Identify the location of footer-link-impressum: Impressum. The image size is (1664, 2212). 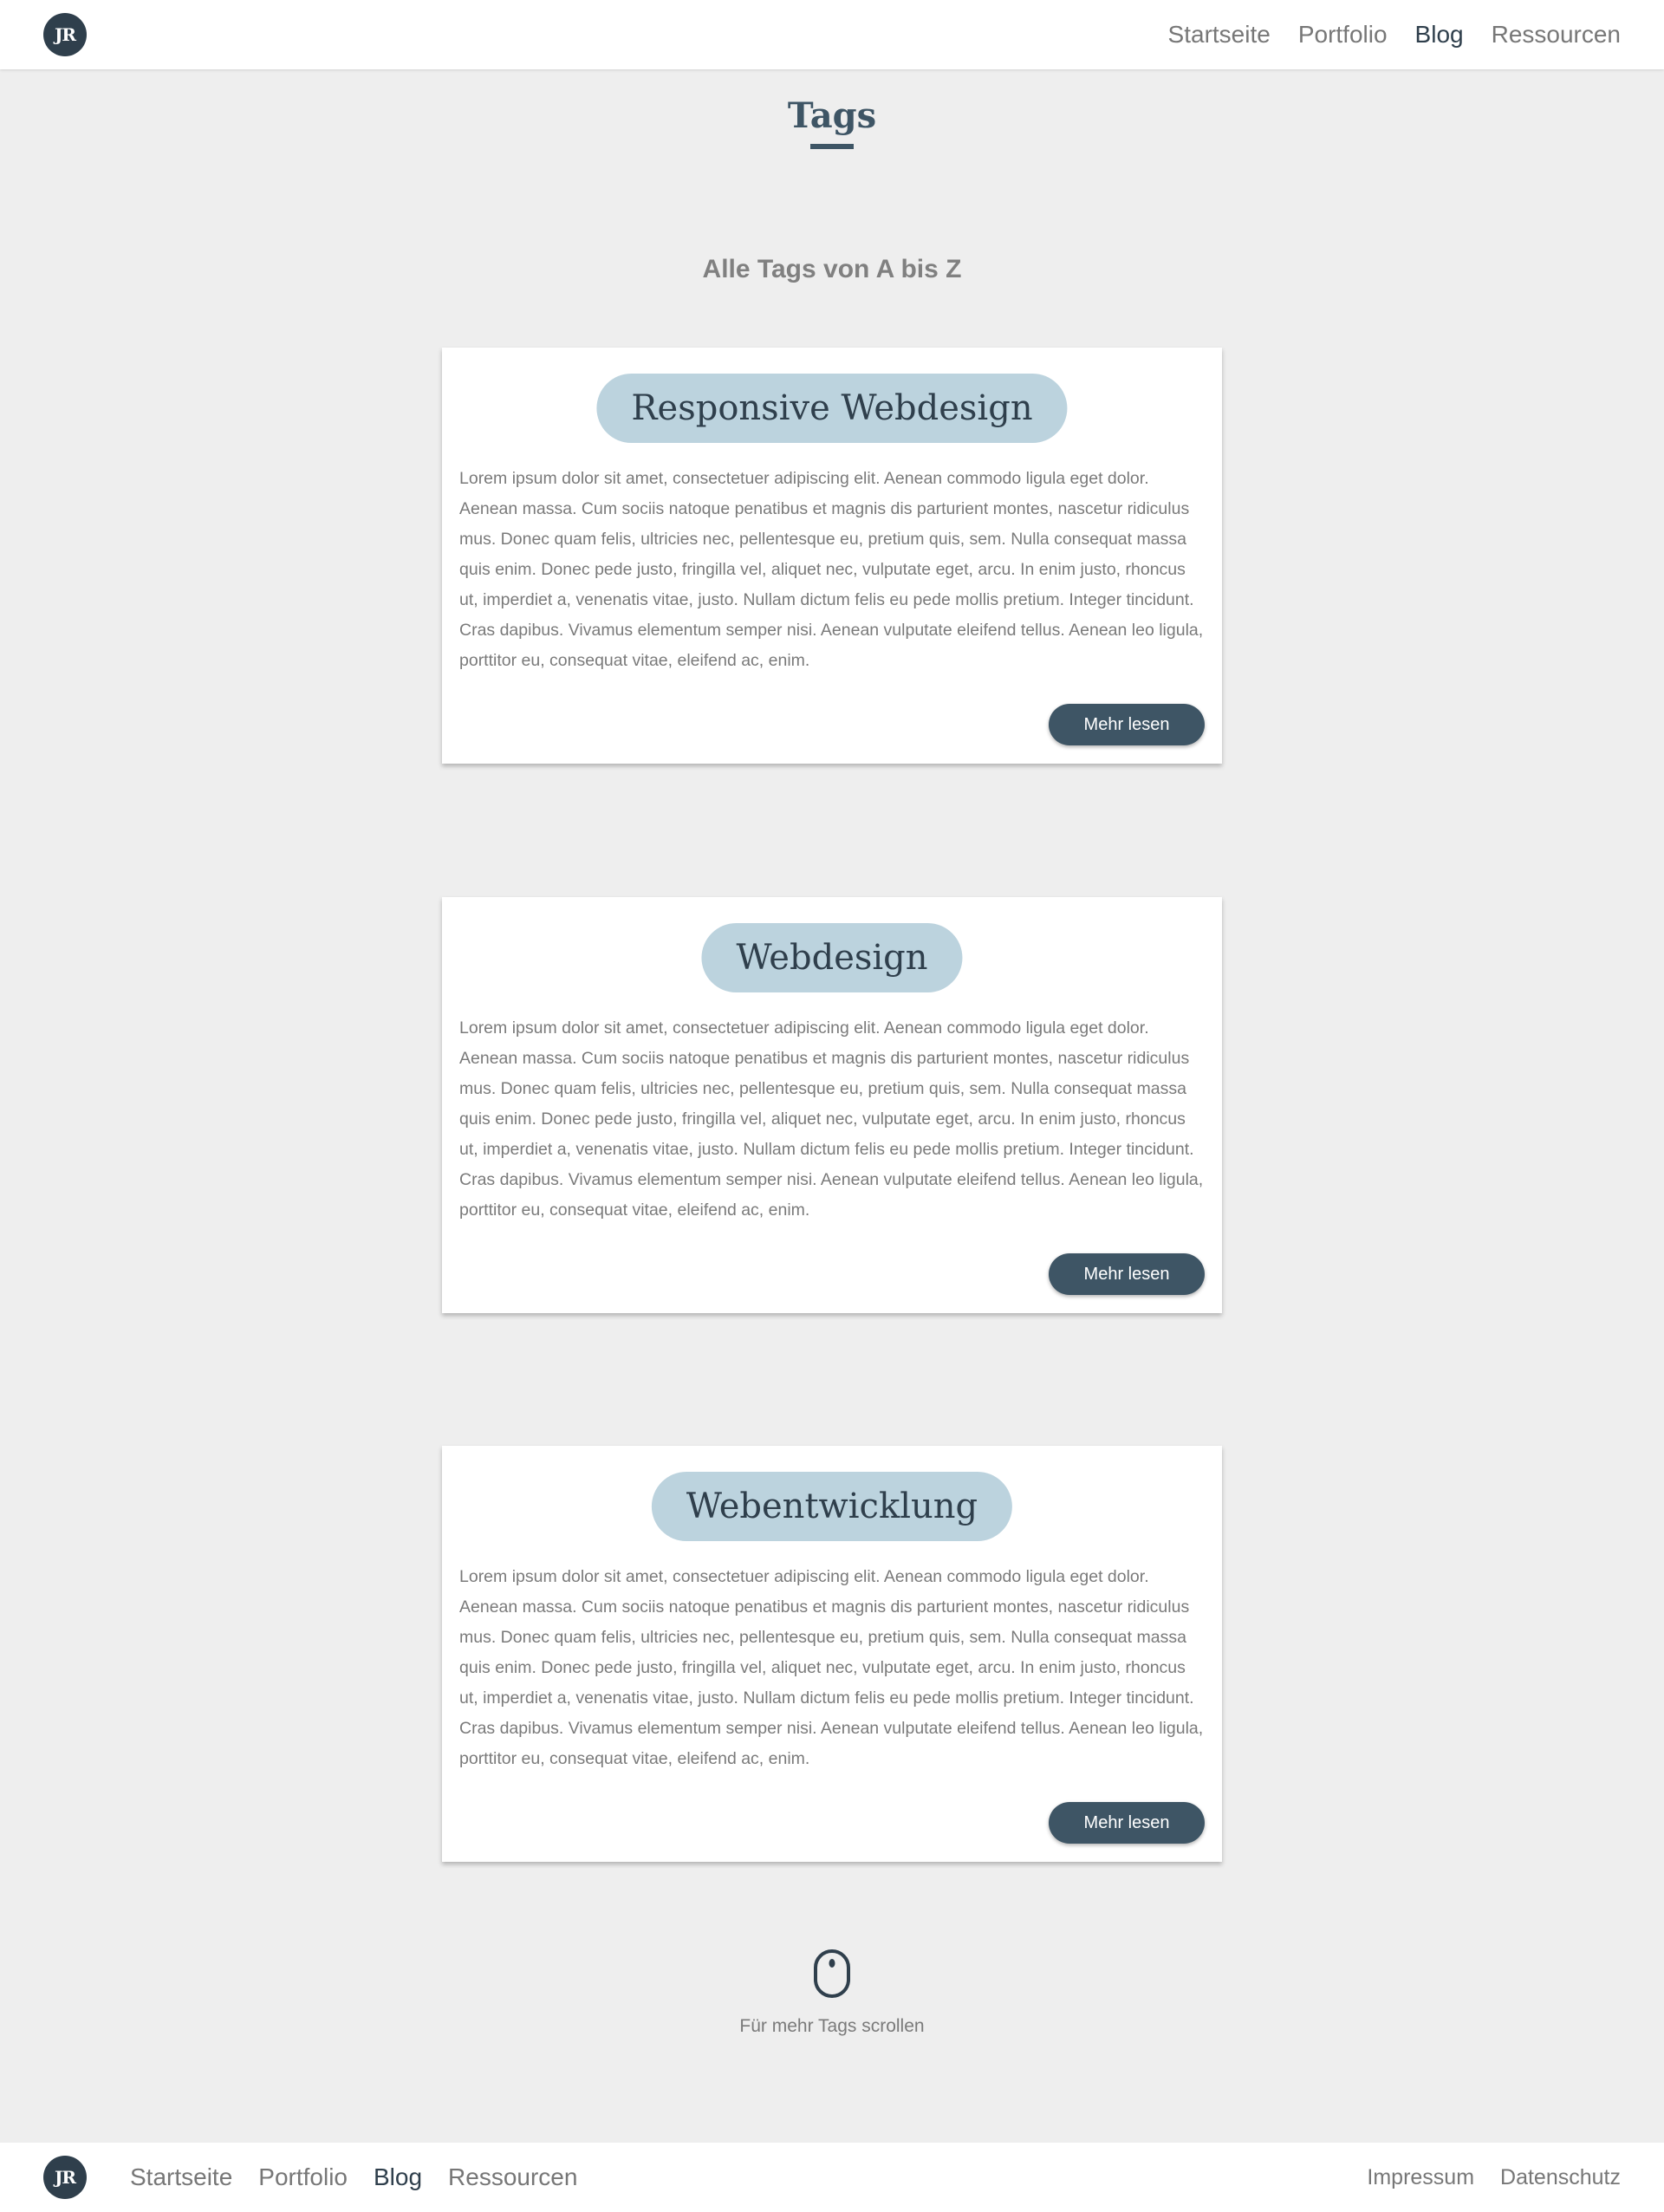
(1420, 2177).